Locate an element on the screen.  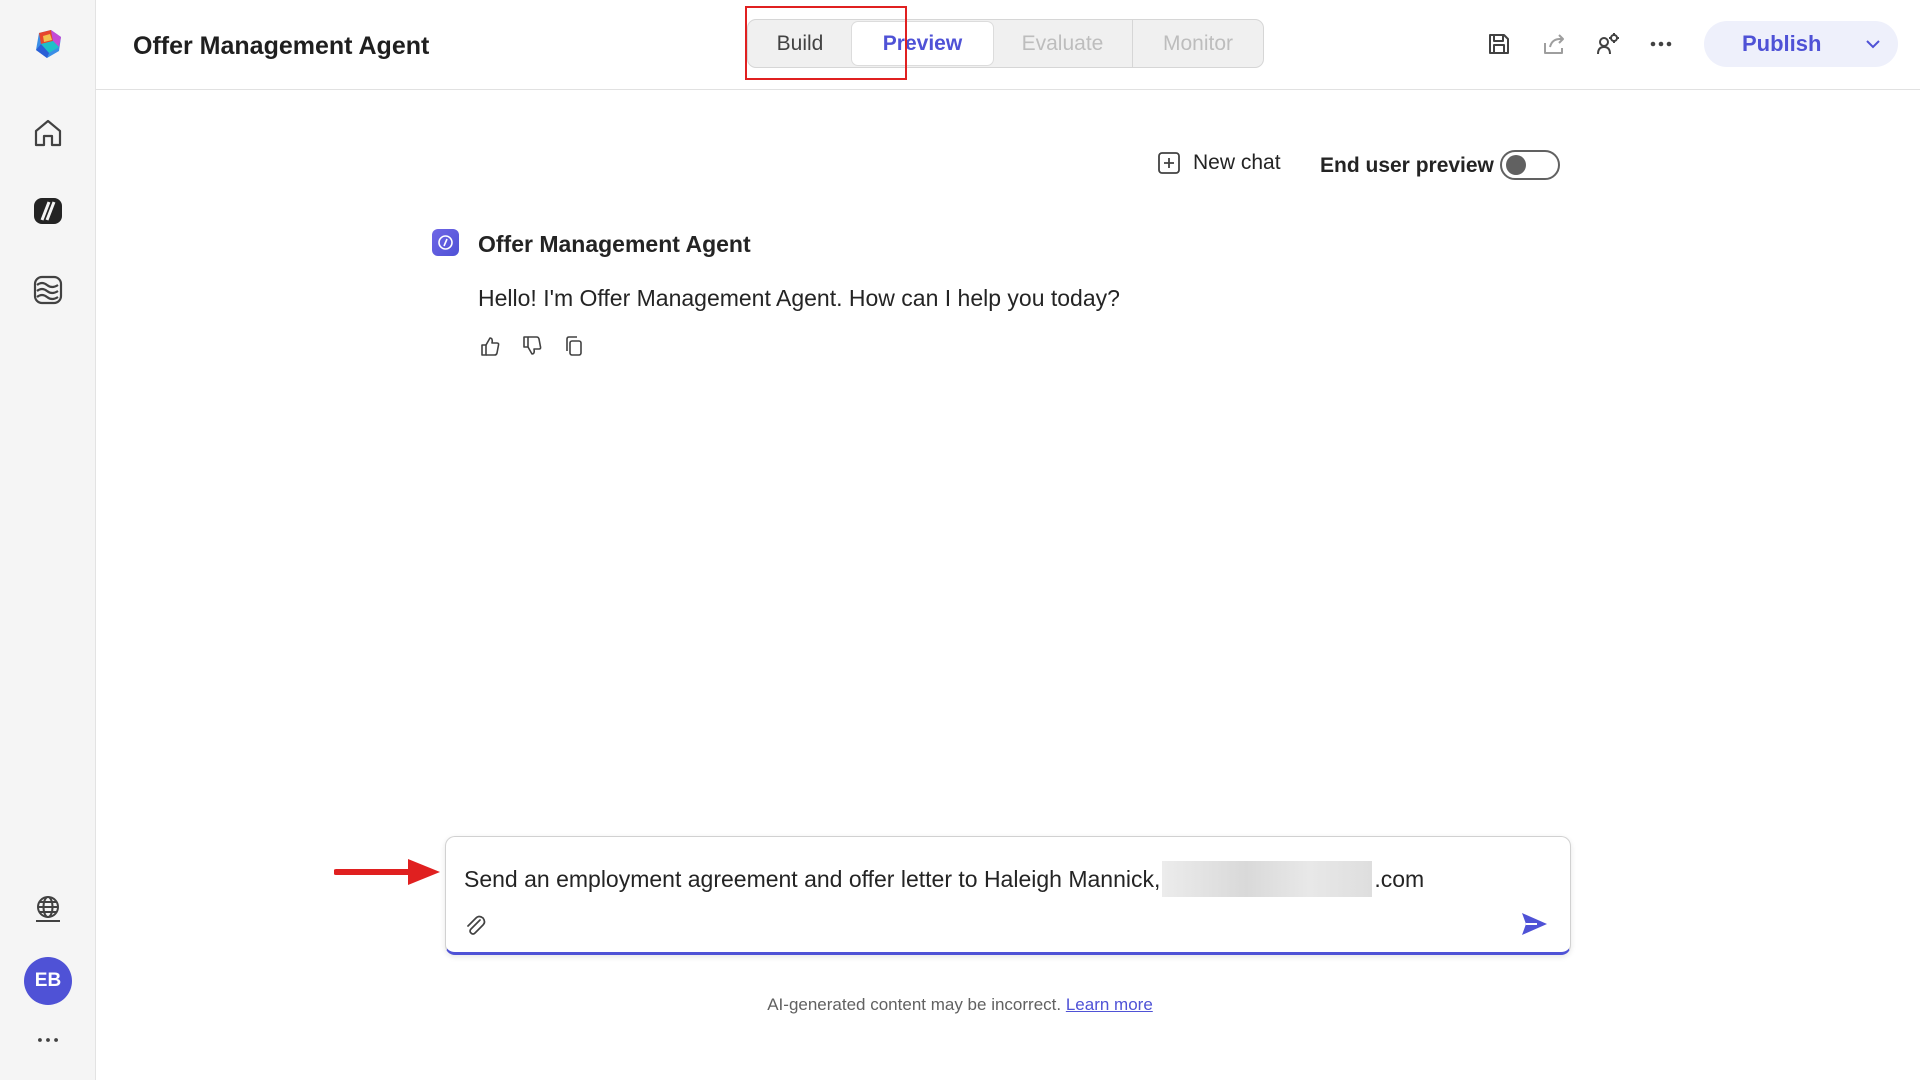
attach-icon is located at coordinates (475, 925).